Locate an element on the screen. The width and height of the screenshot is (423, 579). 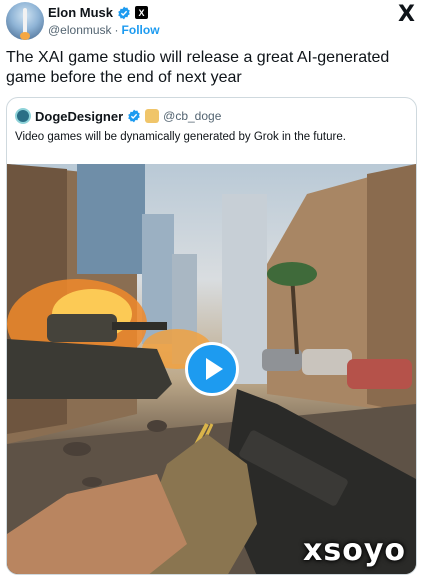
tank-turret is located at coordinates (82, 328).